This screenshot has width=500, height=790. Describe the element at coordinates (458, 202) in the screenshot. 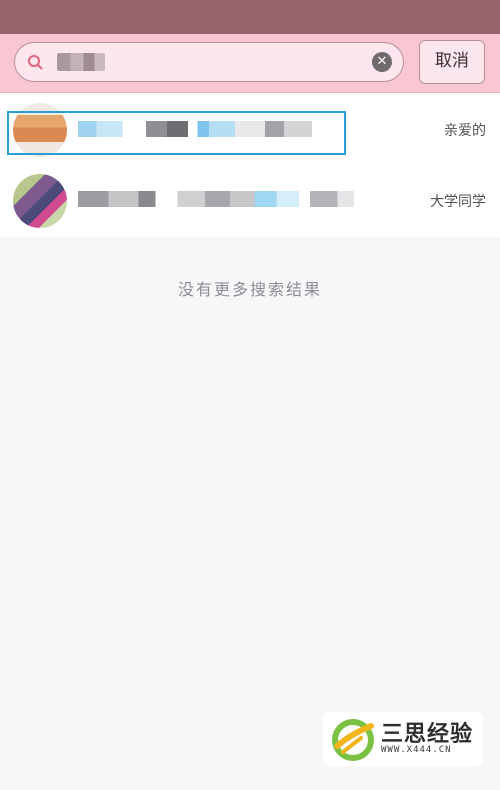

I see `relation-label: 大学同学` at that location.